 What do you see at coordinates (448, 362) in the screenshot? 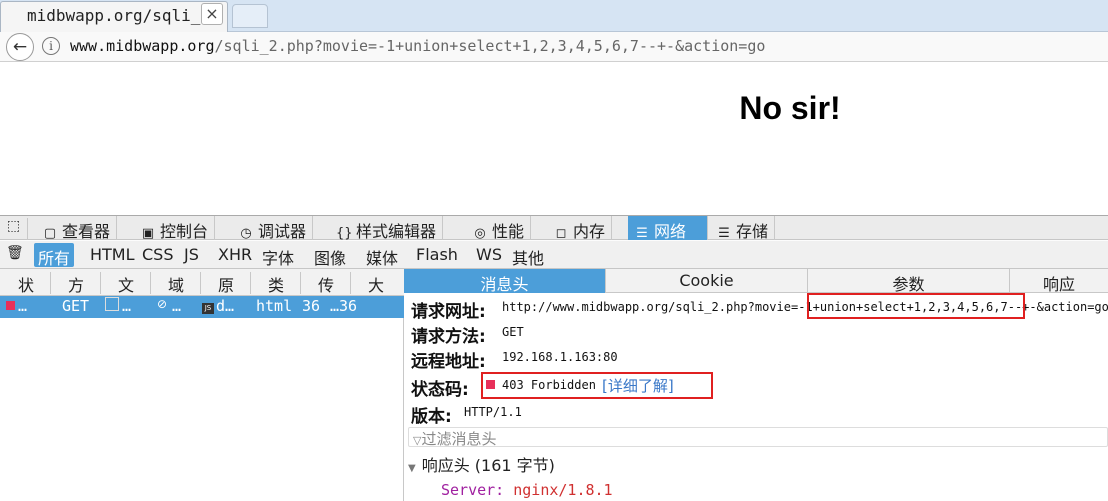
I see `remote-address-label: 远程地址:` at bounding box center [448, 362].